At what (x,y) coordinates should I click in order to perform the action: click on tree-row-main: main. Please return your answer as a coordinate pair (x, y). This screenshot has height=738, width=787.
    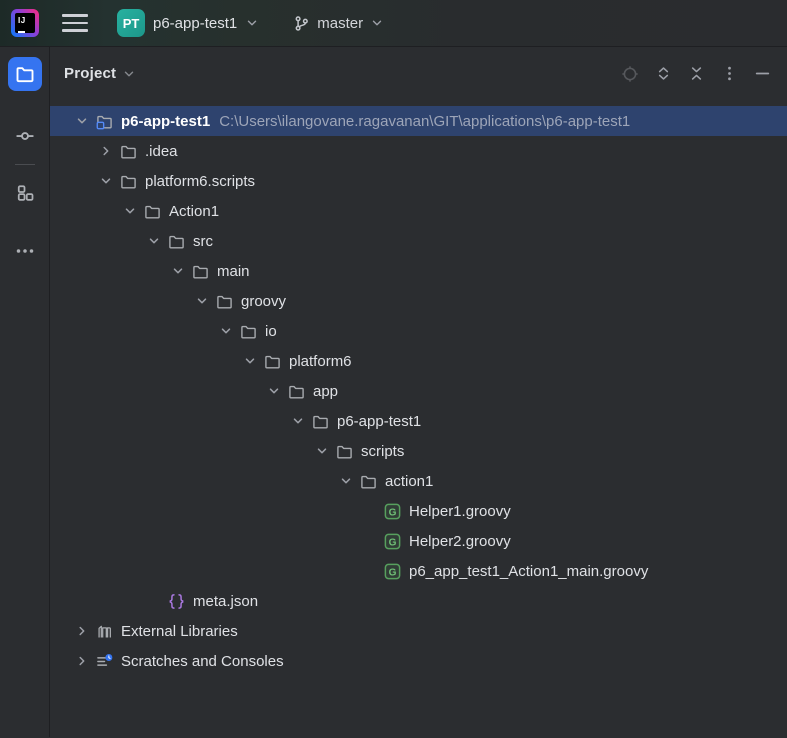
    Looking at the image, I should click on (418, 271).